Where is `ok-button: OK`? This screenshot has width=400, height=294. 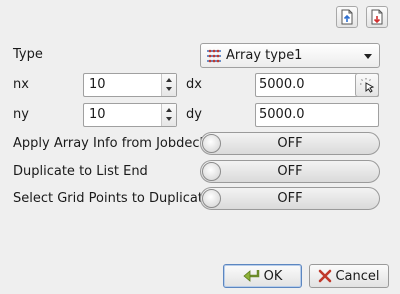
ok-button: OK is located at coordinates (262, 276).